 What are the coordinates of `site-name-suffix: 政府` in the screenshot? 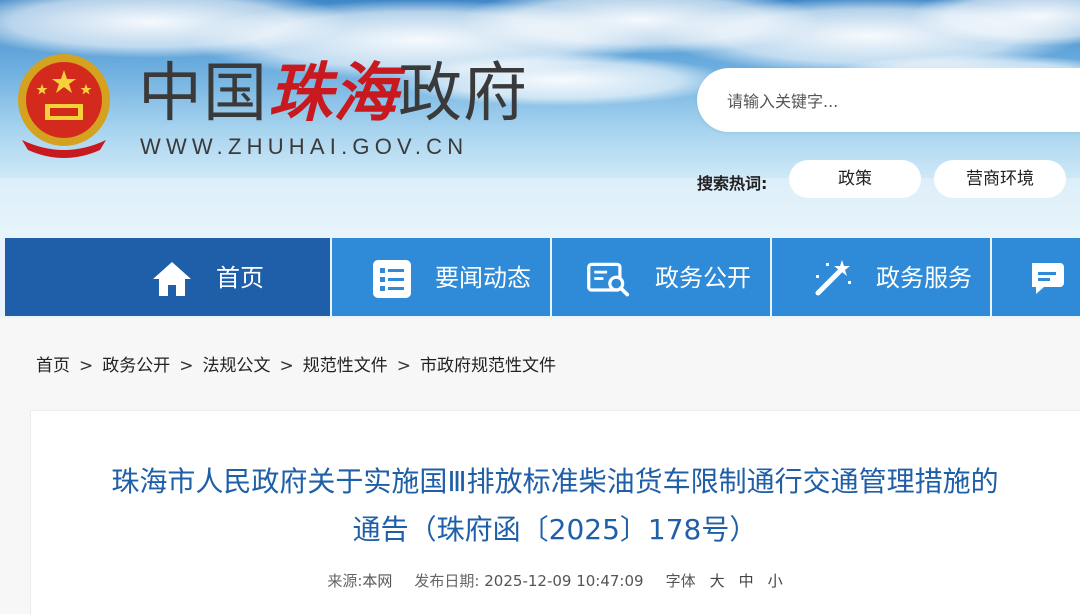 It's located at (463, 94).